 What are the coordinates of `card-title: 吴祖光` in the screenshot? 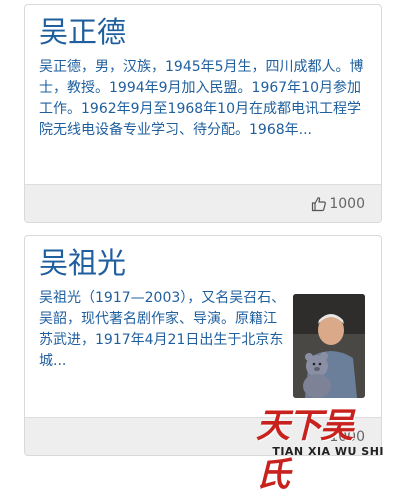 It's located at (203, 263).